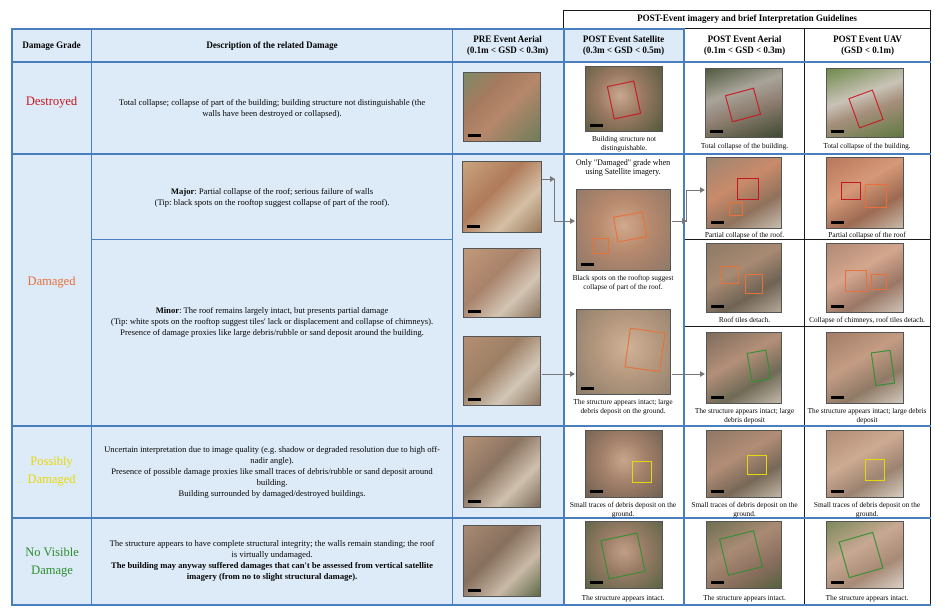 Image resolution: width=945 pixels, height=612 pixels. I want to click on col-header-sat-gsd: (0.3m < GSD < 0.5m), so click(623, 50).